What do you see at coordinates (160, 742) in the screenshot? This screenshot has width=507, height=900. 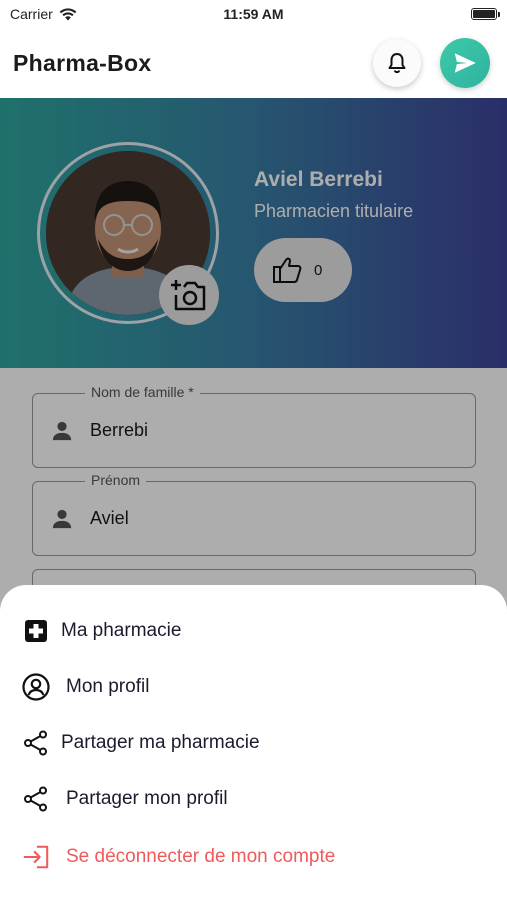 I see `menu-item-label: Partager ma pharmacie` at bounding box center [160, 742].